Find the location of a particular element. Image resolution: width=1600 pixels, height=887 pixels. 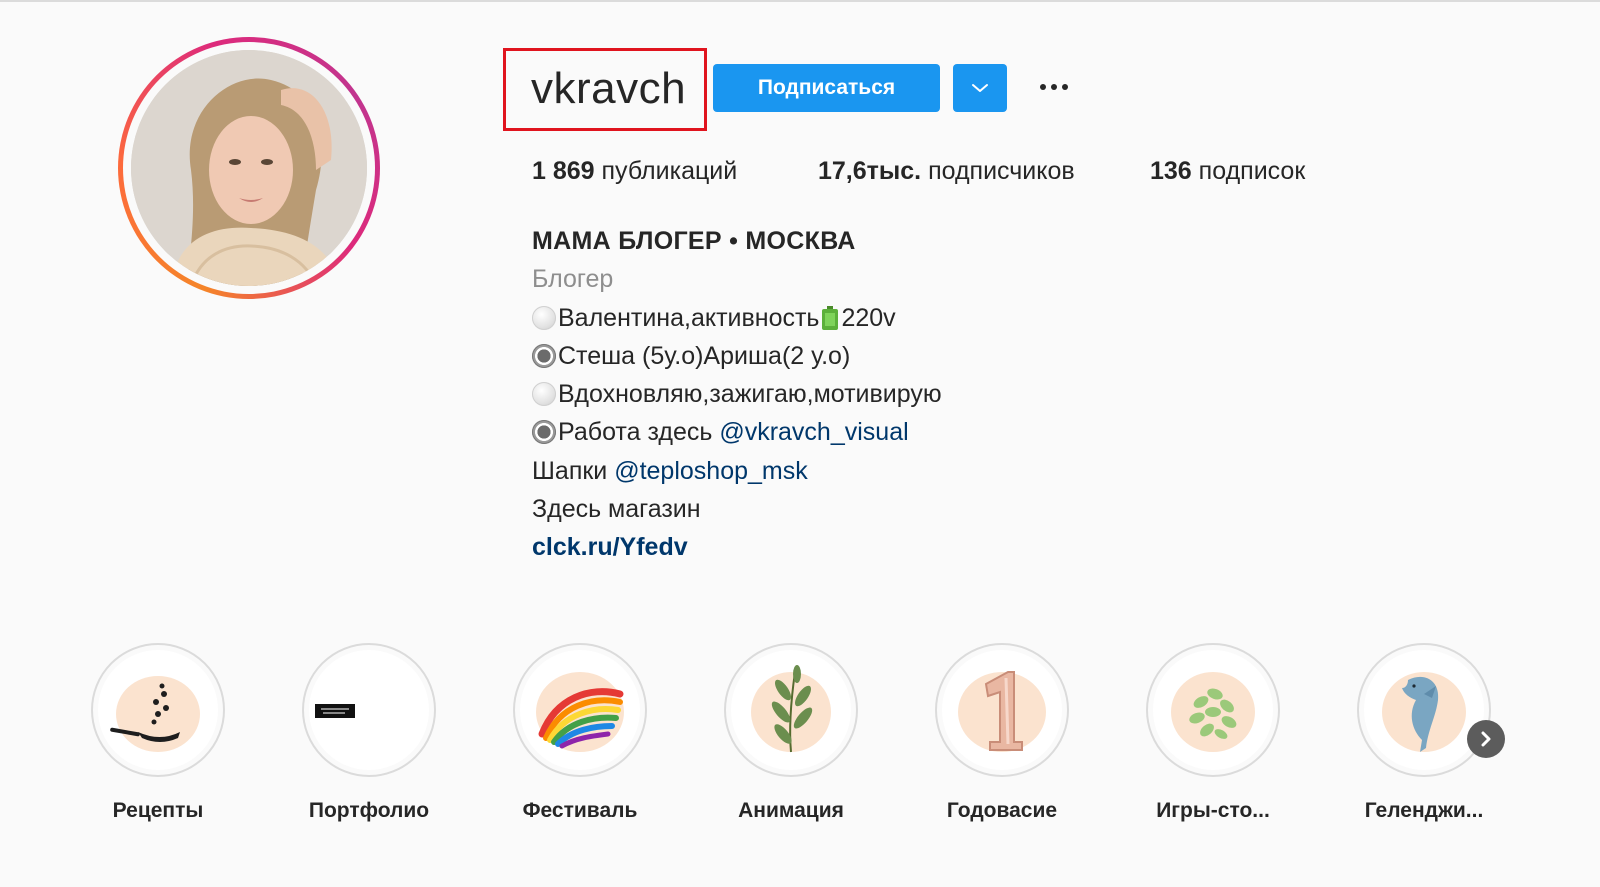

more-options-button is located at coordinates (1054, 87).